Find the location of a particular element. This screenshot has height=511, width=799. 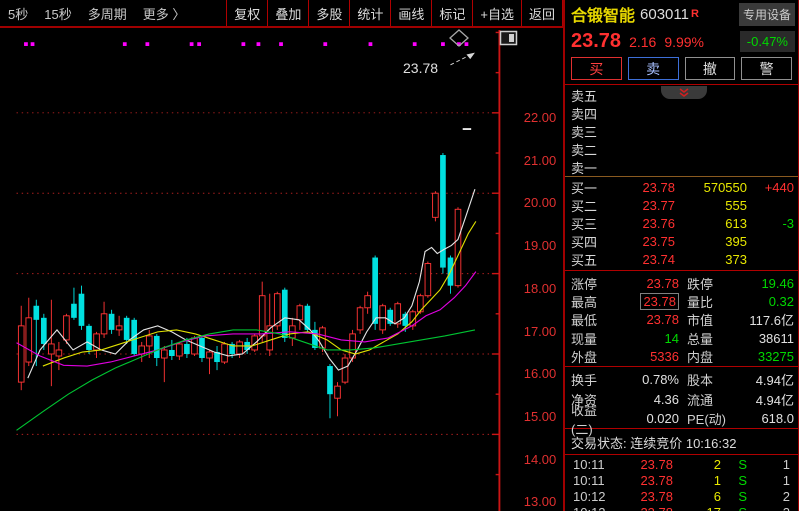

bid-row: 买三 23.76 613 -3 is located at coordinates (681, 223).